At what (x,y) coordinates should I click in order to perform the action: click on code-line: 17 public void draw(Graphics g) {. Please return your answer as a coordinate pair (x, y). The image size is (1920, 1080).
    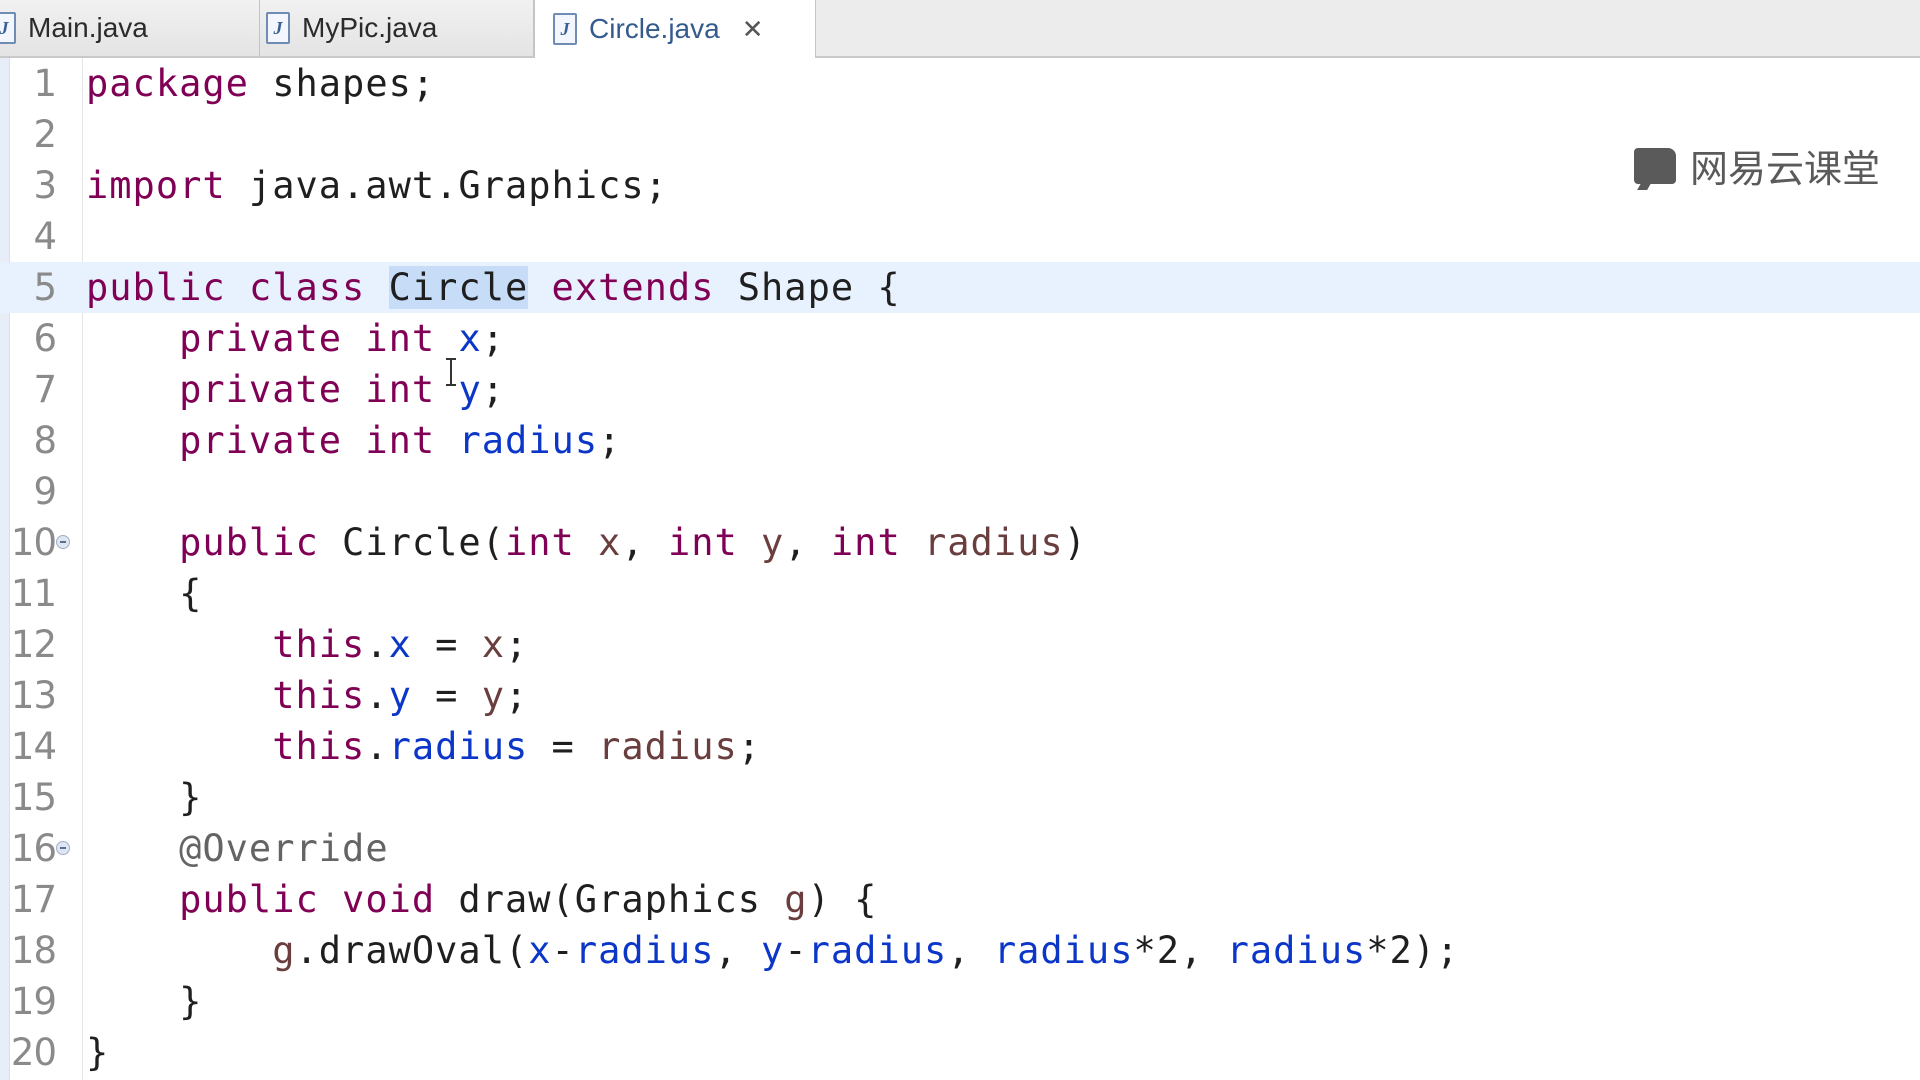
    Looking at the image, I should click on (960, 899).